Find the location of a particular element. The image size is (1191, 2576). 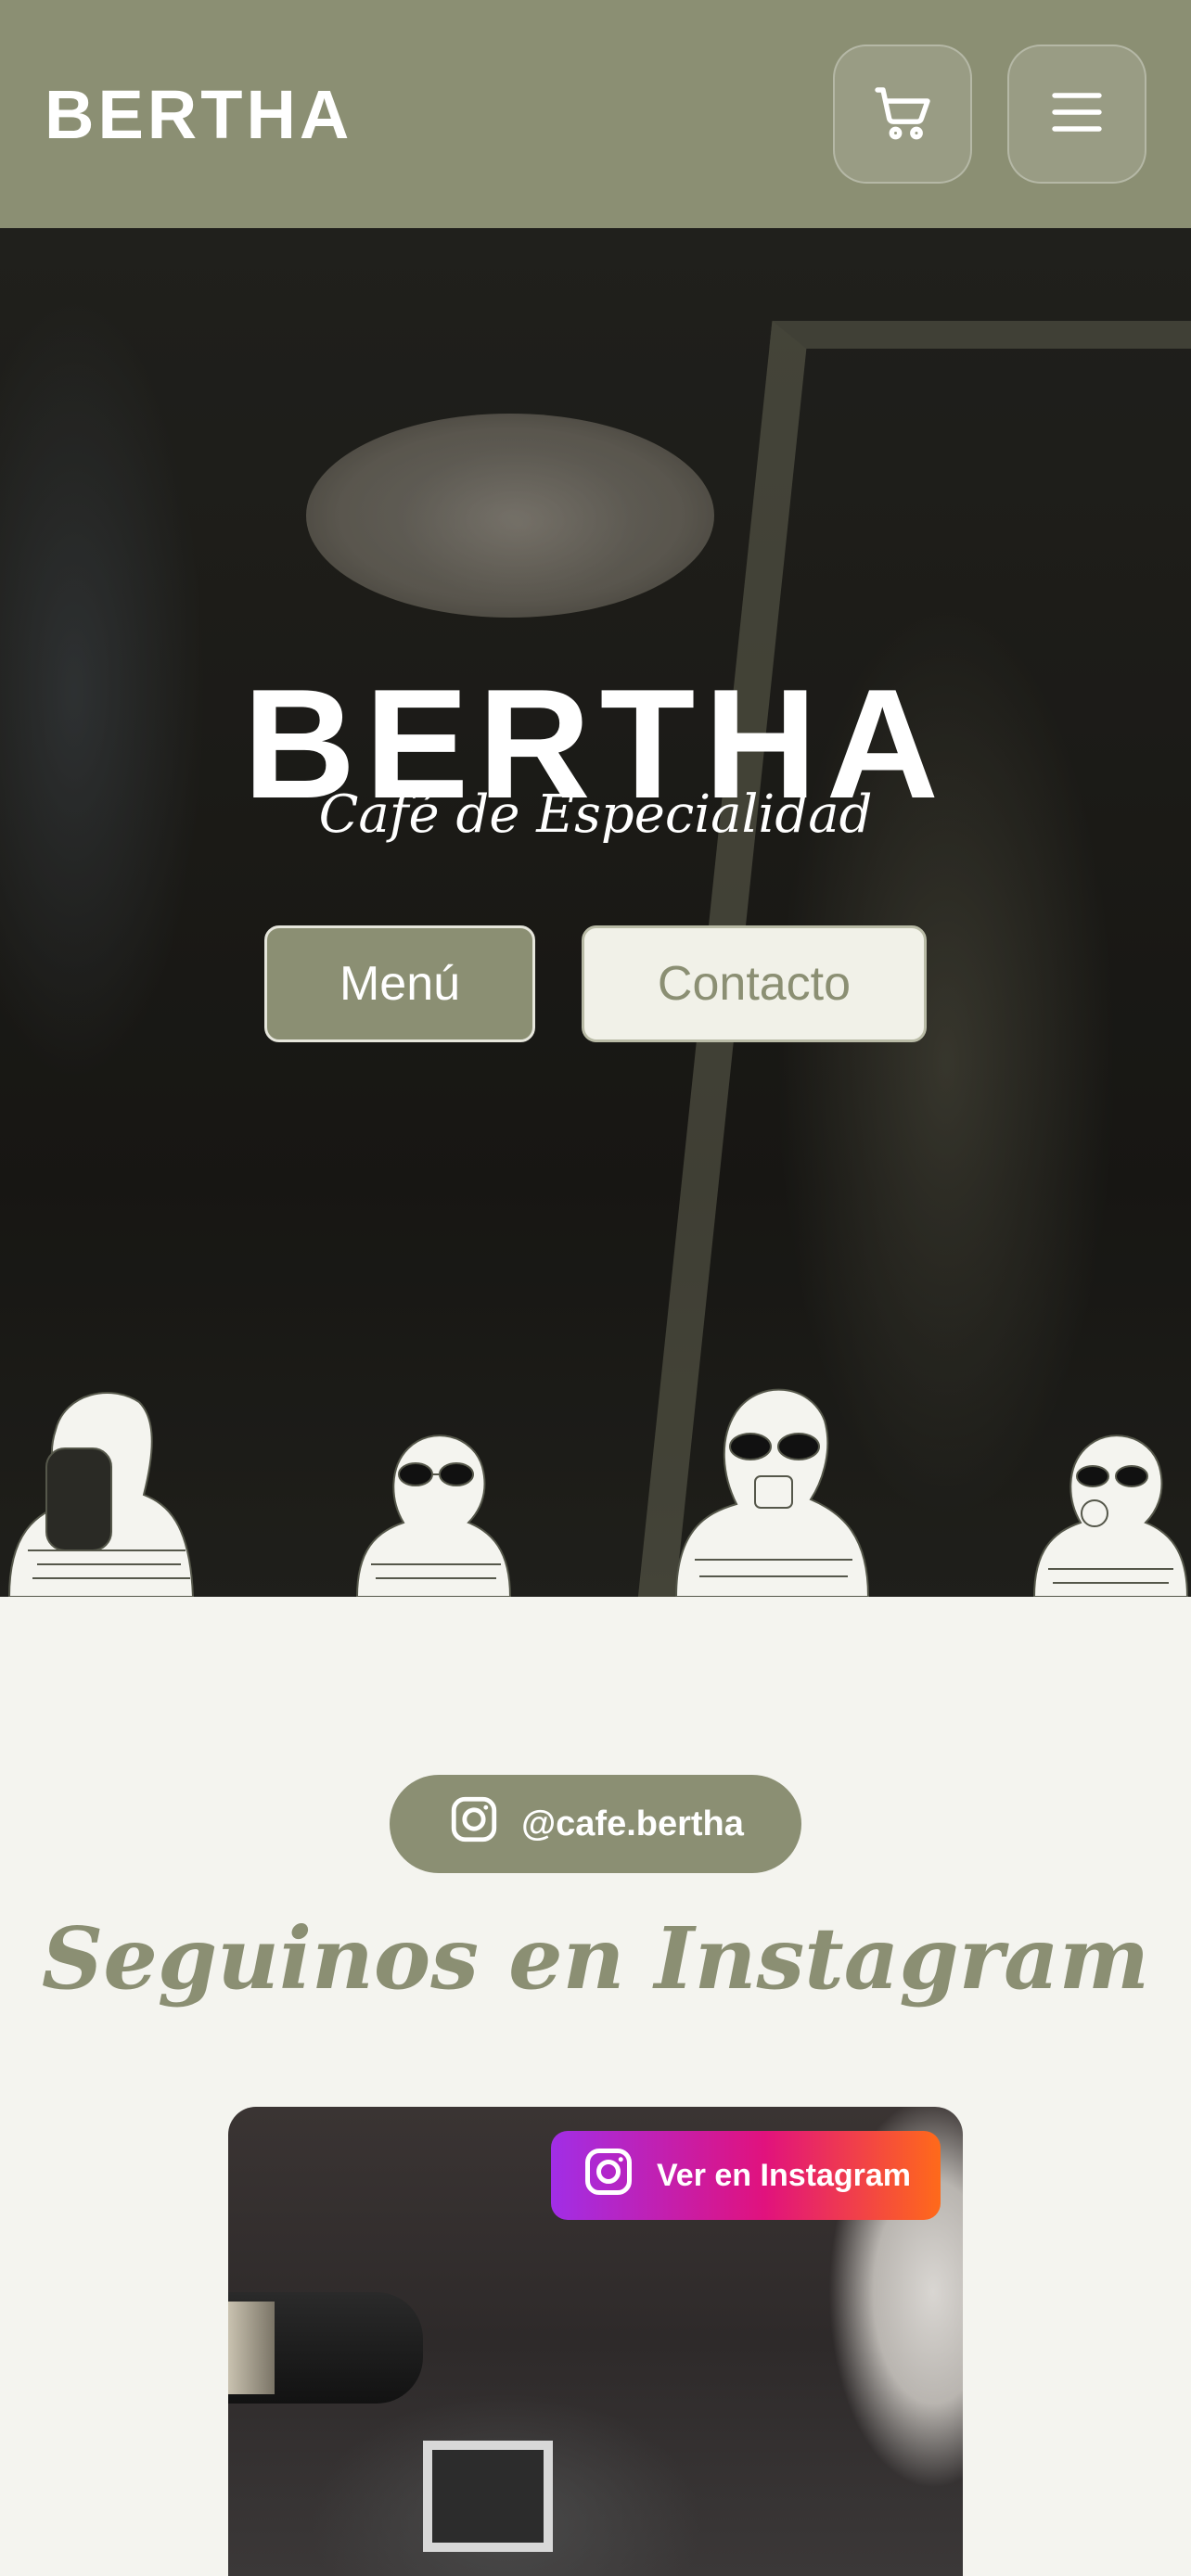

instagram-handle-pill: @cafe.bertha is located at coordinates (595, 1824).